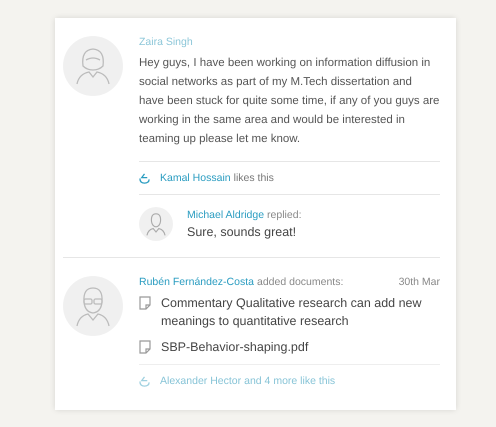  I want to click on post-date: 30th Mar, so click(419, 282).